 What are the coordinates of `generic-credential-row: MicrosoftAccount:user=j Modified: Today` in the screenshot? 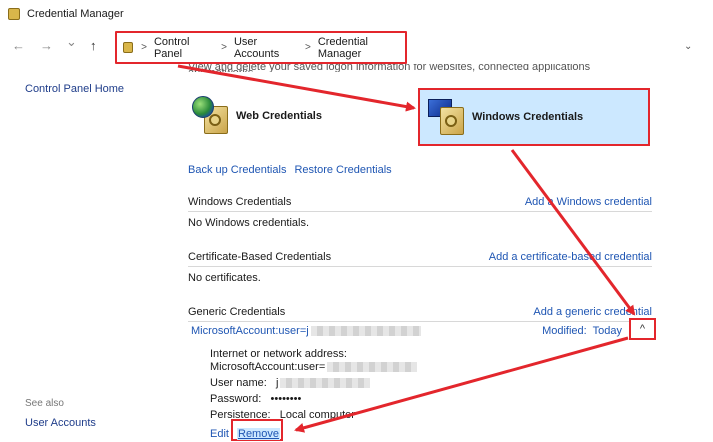 It's located at (420, 331).